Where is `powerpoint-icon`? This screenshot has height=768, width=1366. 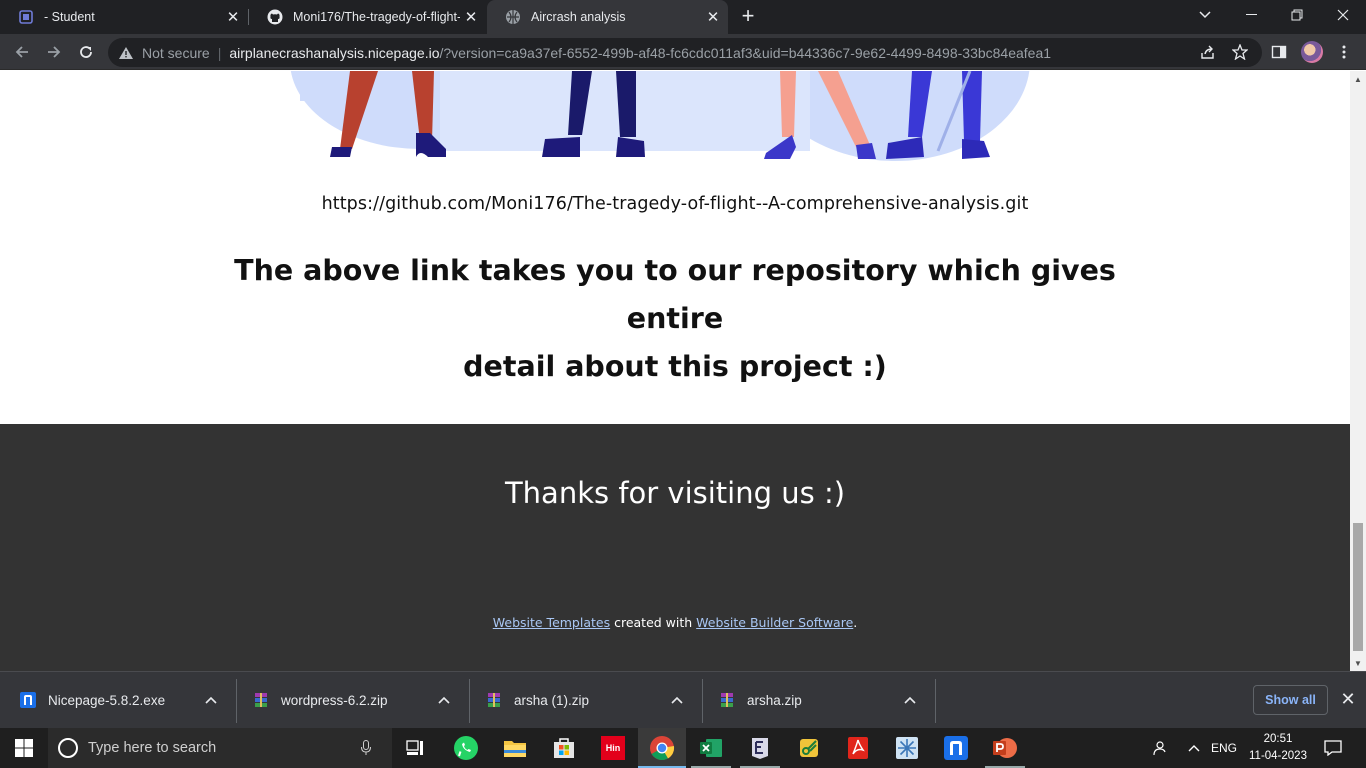 powerpoint-icon is located at coordinates (1005, 748).